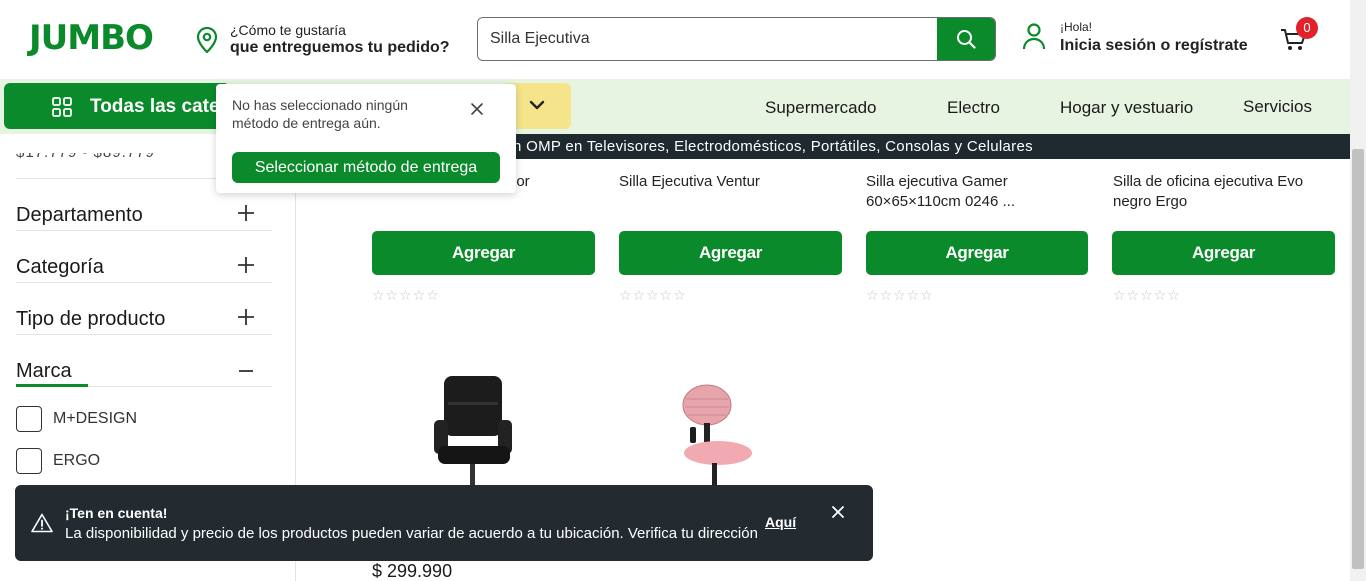 The width and height of the screenshot is (1366, 581). I want to click on search-icon, so click(966, 39).